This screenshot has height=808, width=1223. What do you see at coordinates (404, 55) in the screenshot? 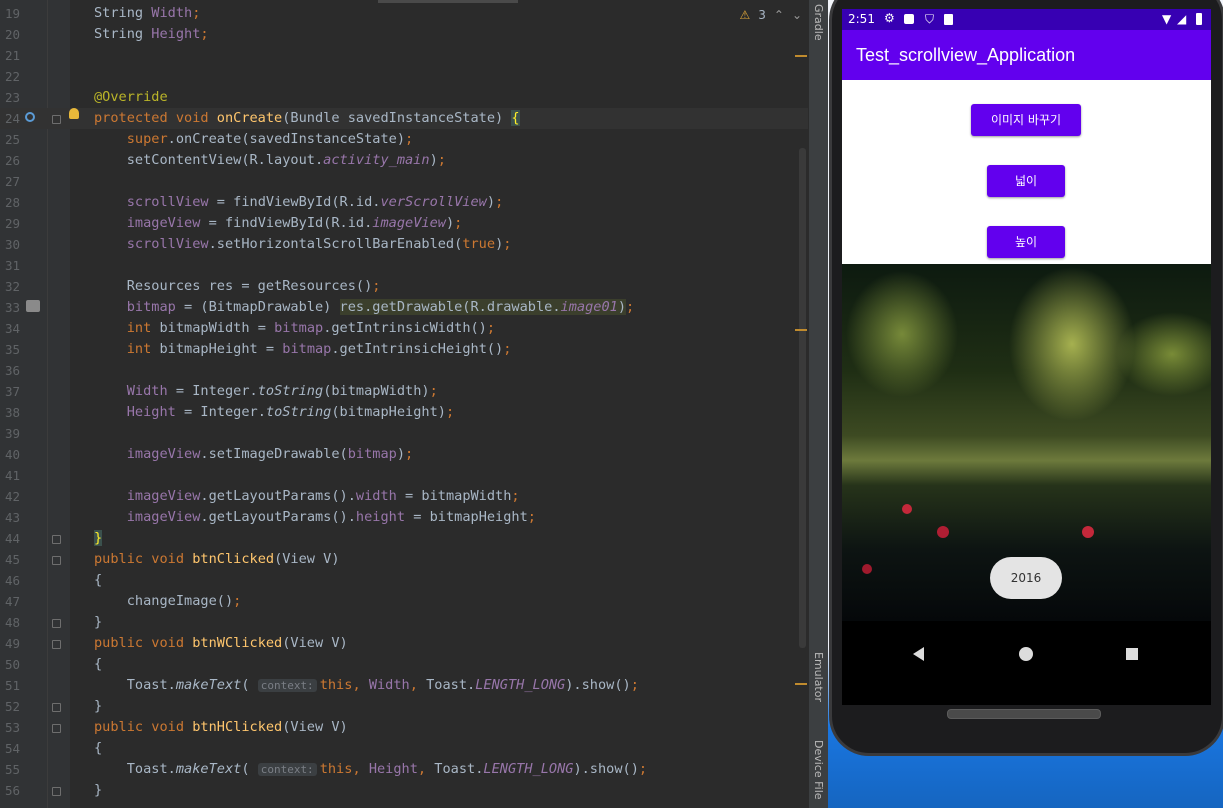
I see `code-line: 21` at bounding box center [404, 55].